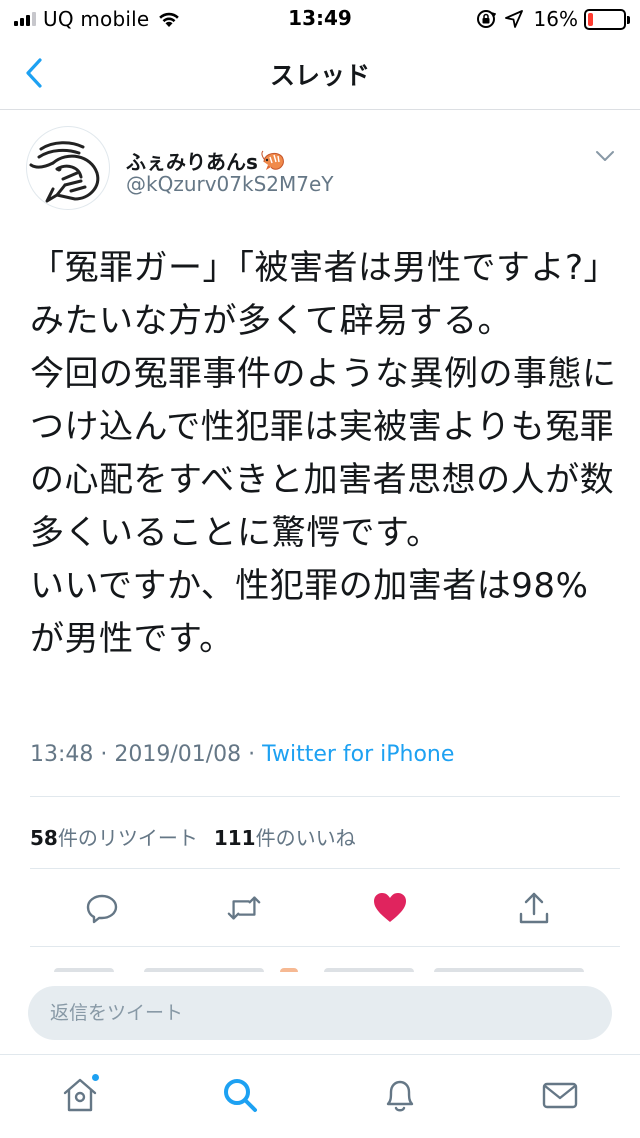 The height and width of the screenshot is (1138, 640). What do you see at coordinates (305, 838) in the screenshot?
I see `like-label: 件のいいね` at bounding box center [305, 838].